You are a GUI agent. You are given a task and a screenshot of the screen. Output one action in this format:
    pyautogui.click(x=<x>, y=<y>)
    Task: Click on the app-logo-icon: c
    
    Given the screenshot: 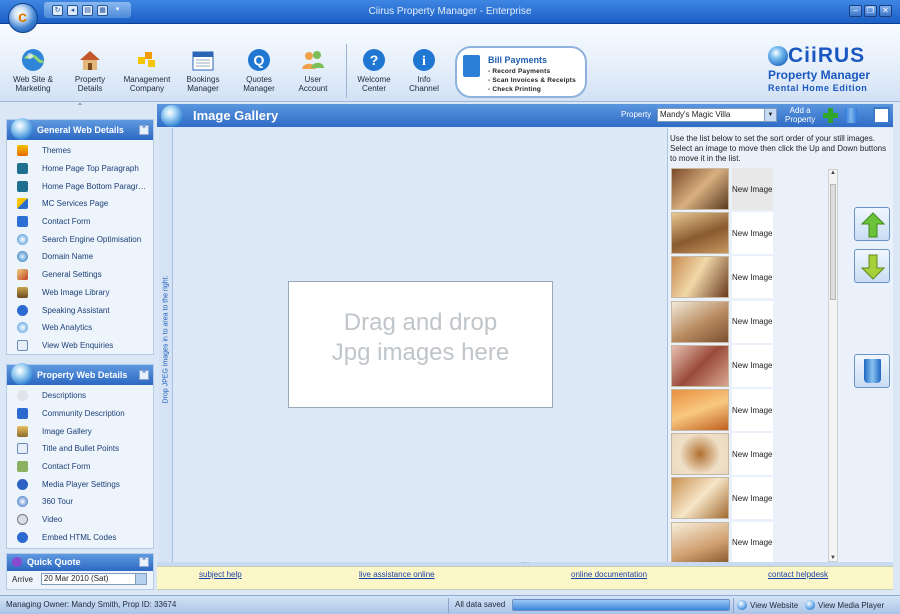 What is the action you would take?
    pyautogui.click(x=22, y=17)
    